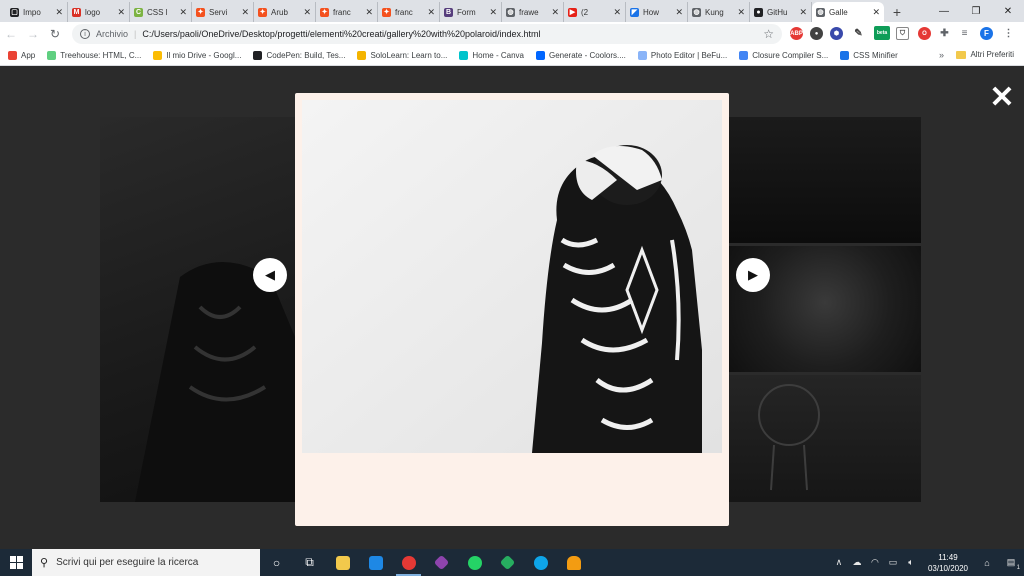 This screenshot has width=1024, height=576. Describe the element at coordinates (11, 34) in the screenshot. I see `back-icon: ←` at that location.